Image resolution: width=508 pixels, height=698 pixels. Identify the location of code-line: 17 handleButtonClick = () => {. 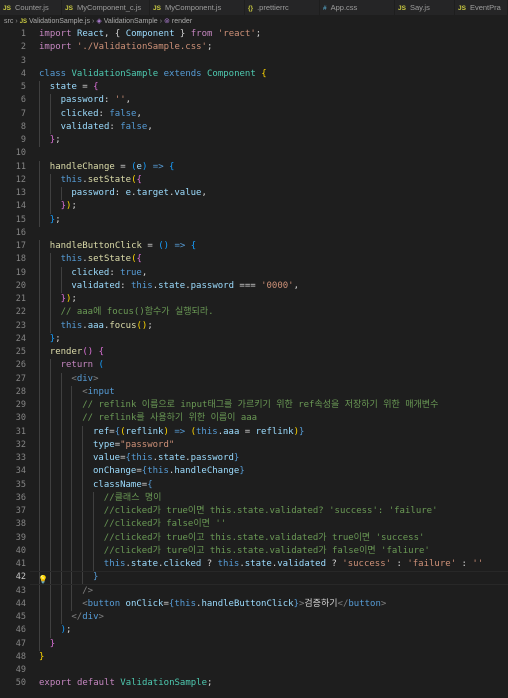
(254, 247).